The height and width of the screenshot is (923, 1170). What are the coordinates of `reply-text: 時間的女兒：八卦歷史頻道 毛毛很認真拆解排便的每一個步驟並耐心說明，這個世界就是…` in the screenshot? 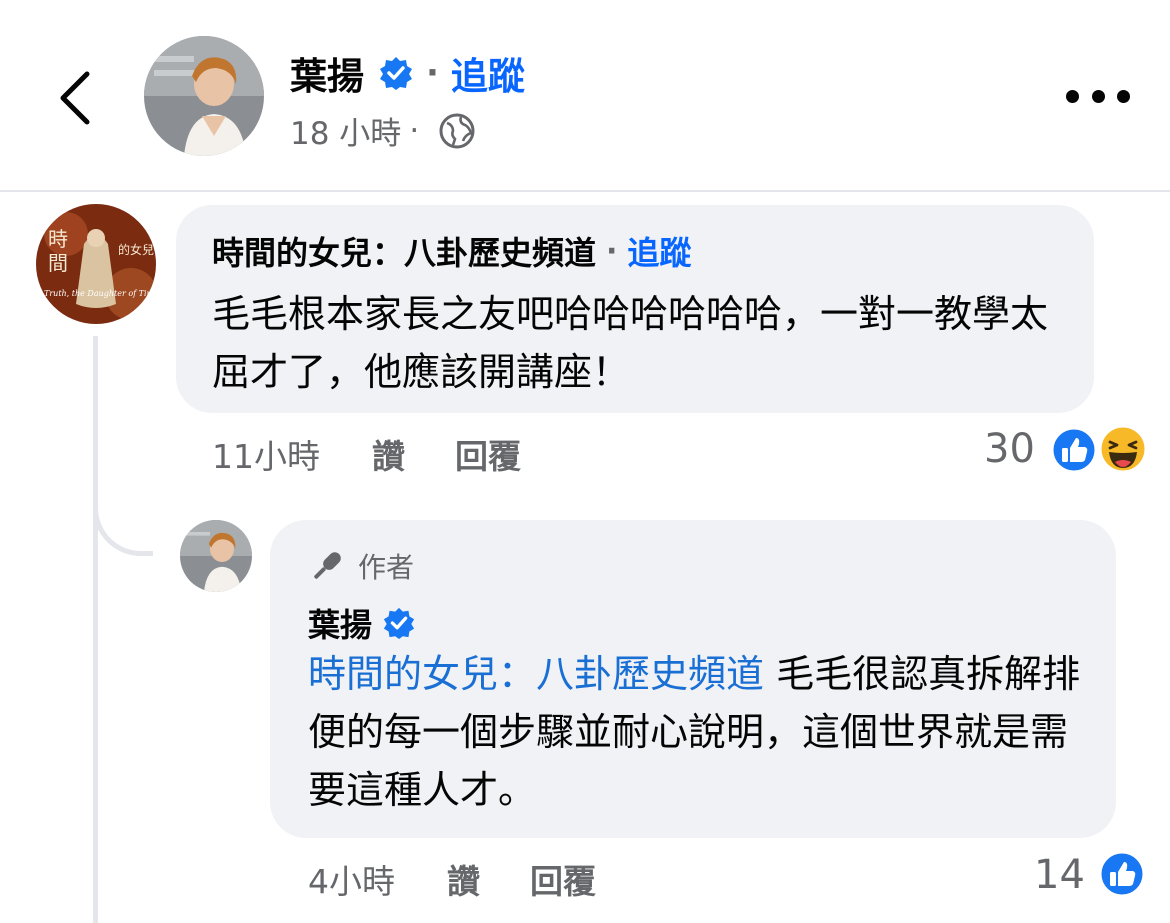 It's located at (703, 732).